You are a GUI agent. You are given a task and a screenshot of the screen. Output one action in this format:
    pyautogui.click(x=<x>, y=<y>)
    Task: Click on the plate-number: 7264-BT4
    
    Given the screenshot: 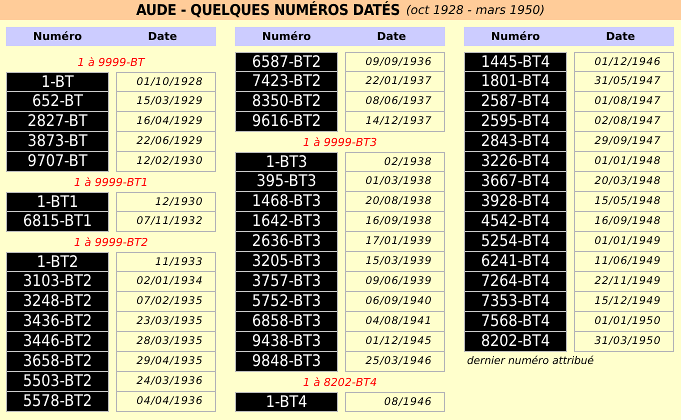 What is the action you would take?
    pyautogui.click(x=515, y=282)
    